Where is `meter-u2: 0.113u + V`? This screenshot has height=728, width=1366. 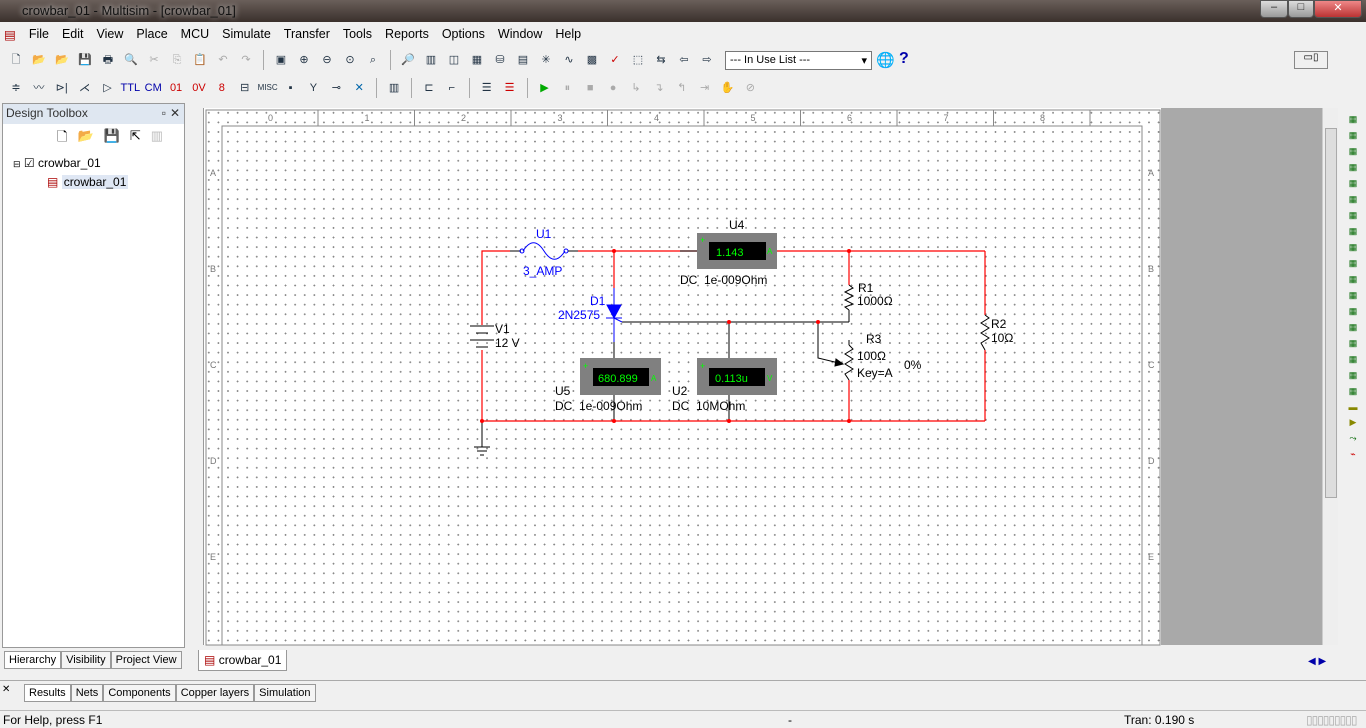
meter-u2: 0.113u + V is located at coordinates (737, 376).